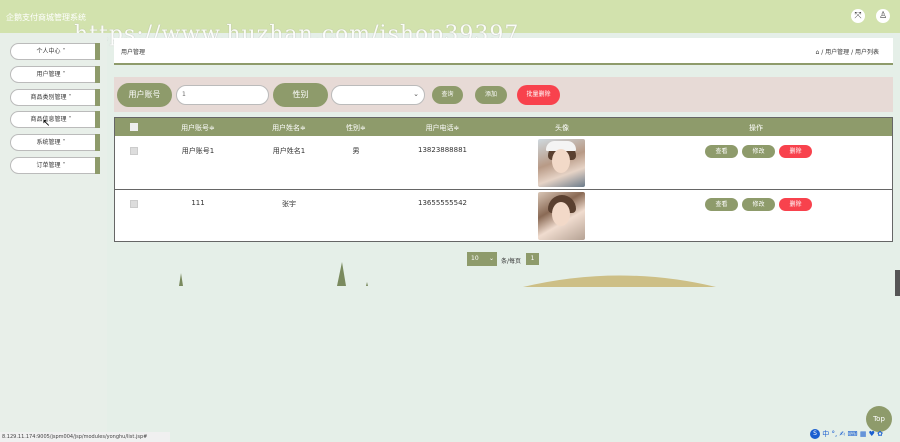 The width and height of the screenshot is (900, 442). I want to click on system-tray: S 中 °, ✍ ⌨ ▦ ♥ ✿, so click(855, 434).